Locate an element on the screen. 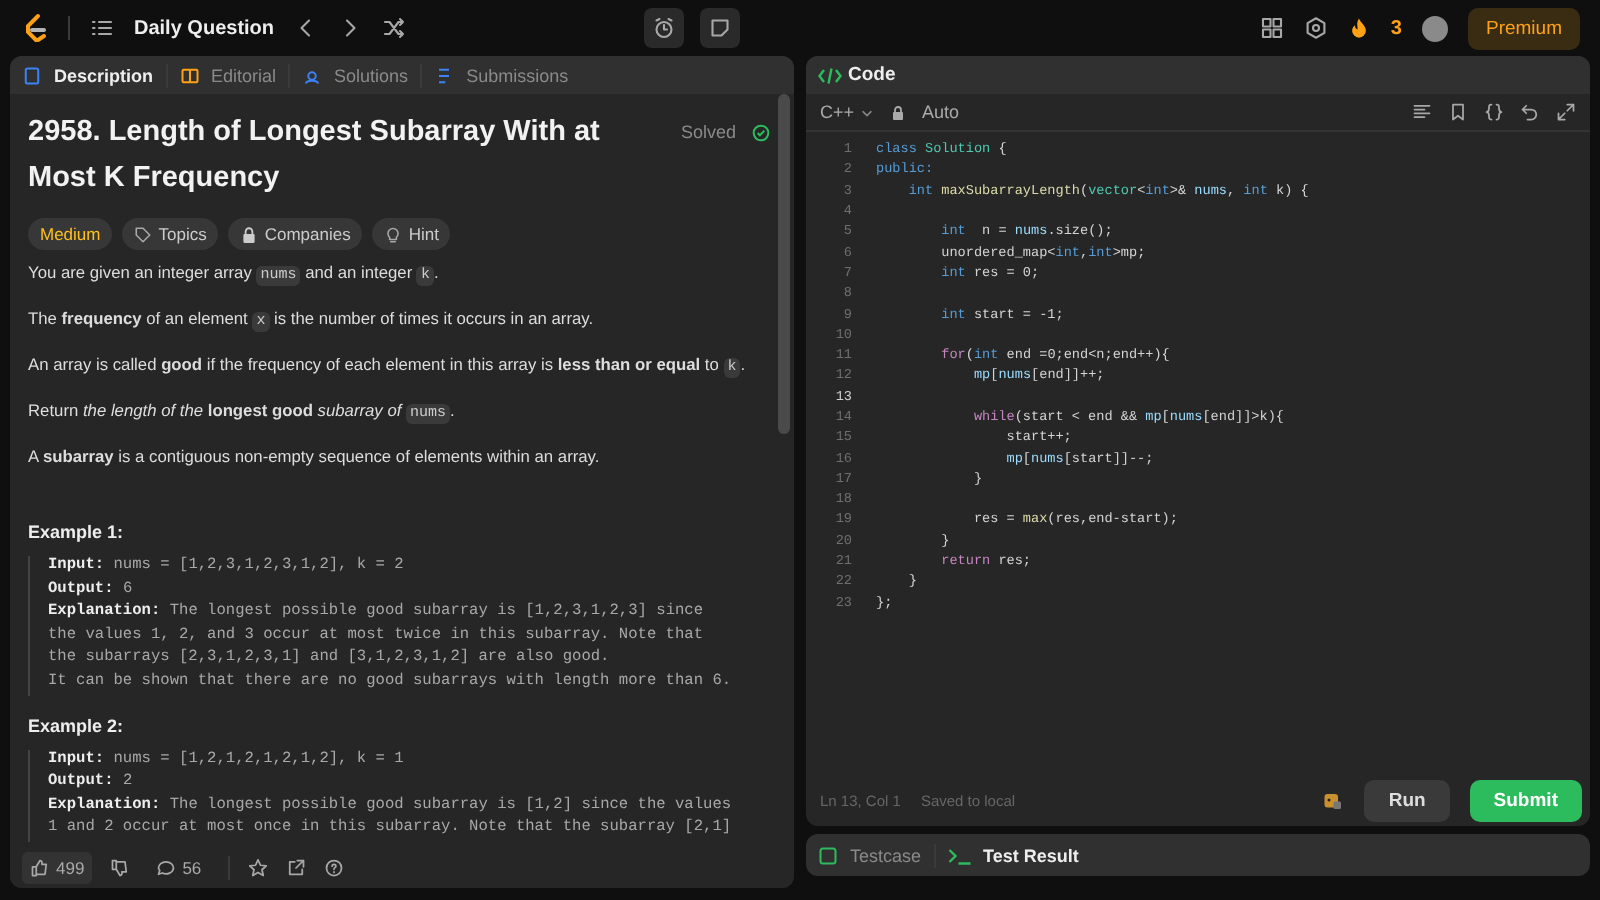  description-paragraph: A subarray is a contiguous non-empty sequence of elements within an array. is located at coordinates (315, 456).